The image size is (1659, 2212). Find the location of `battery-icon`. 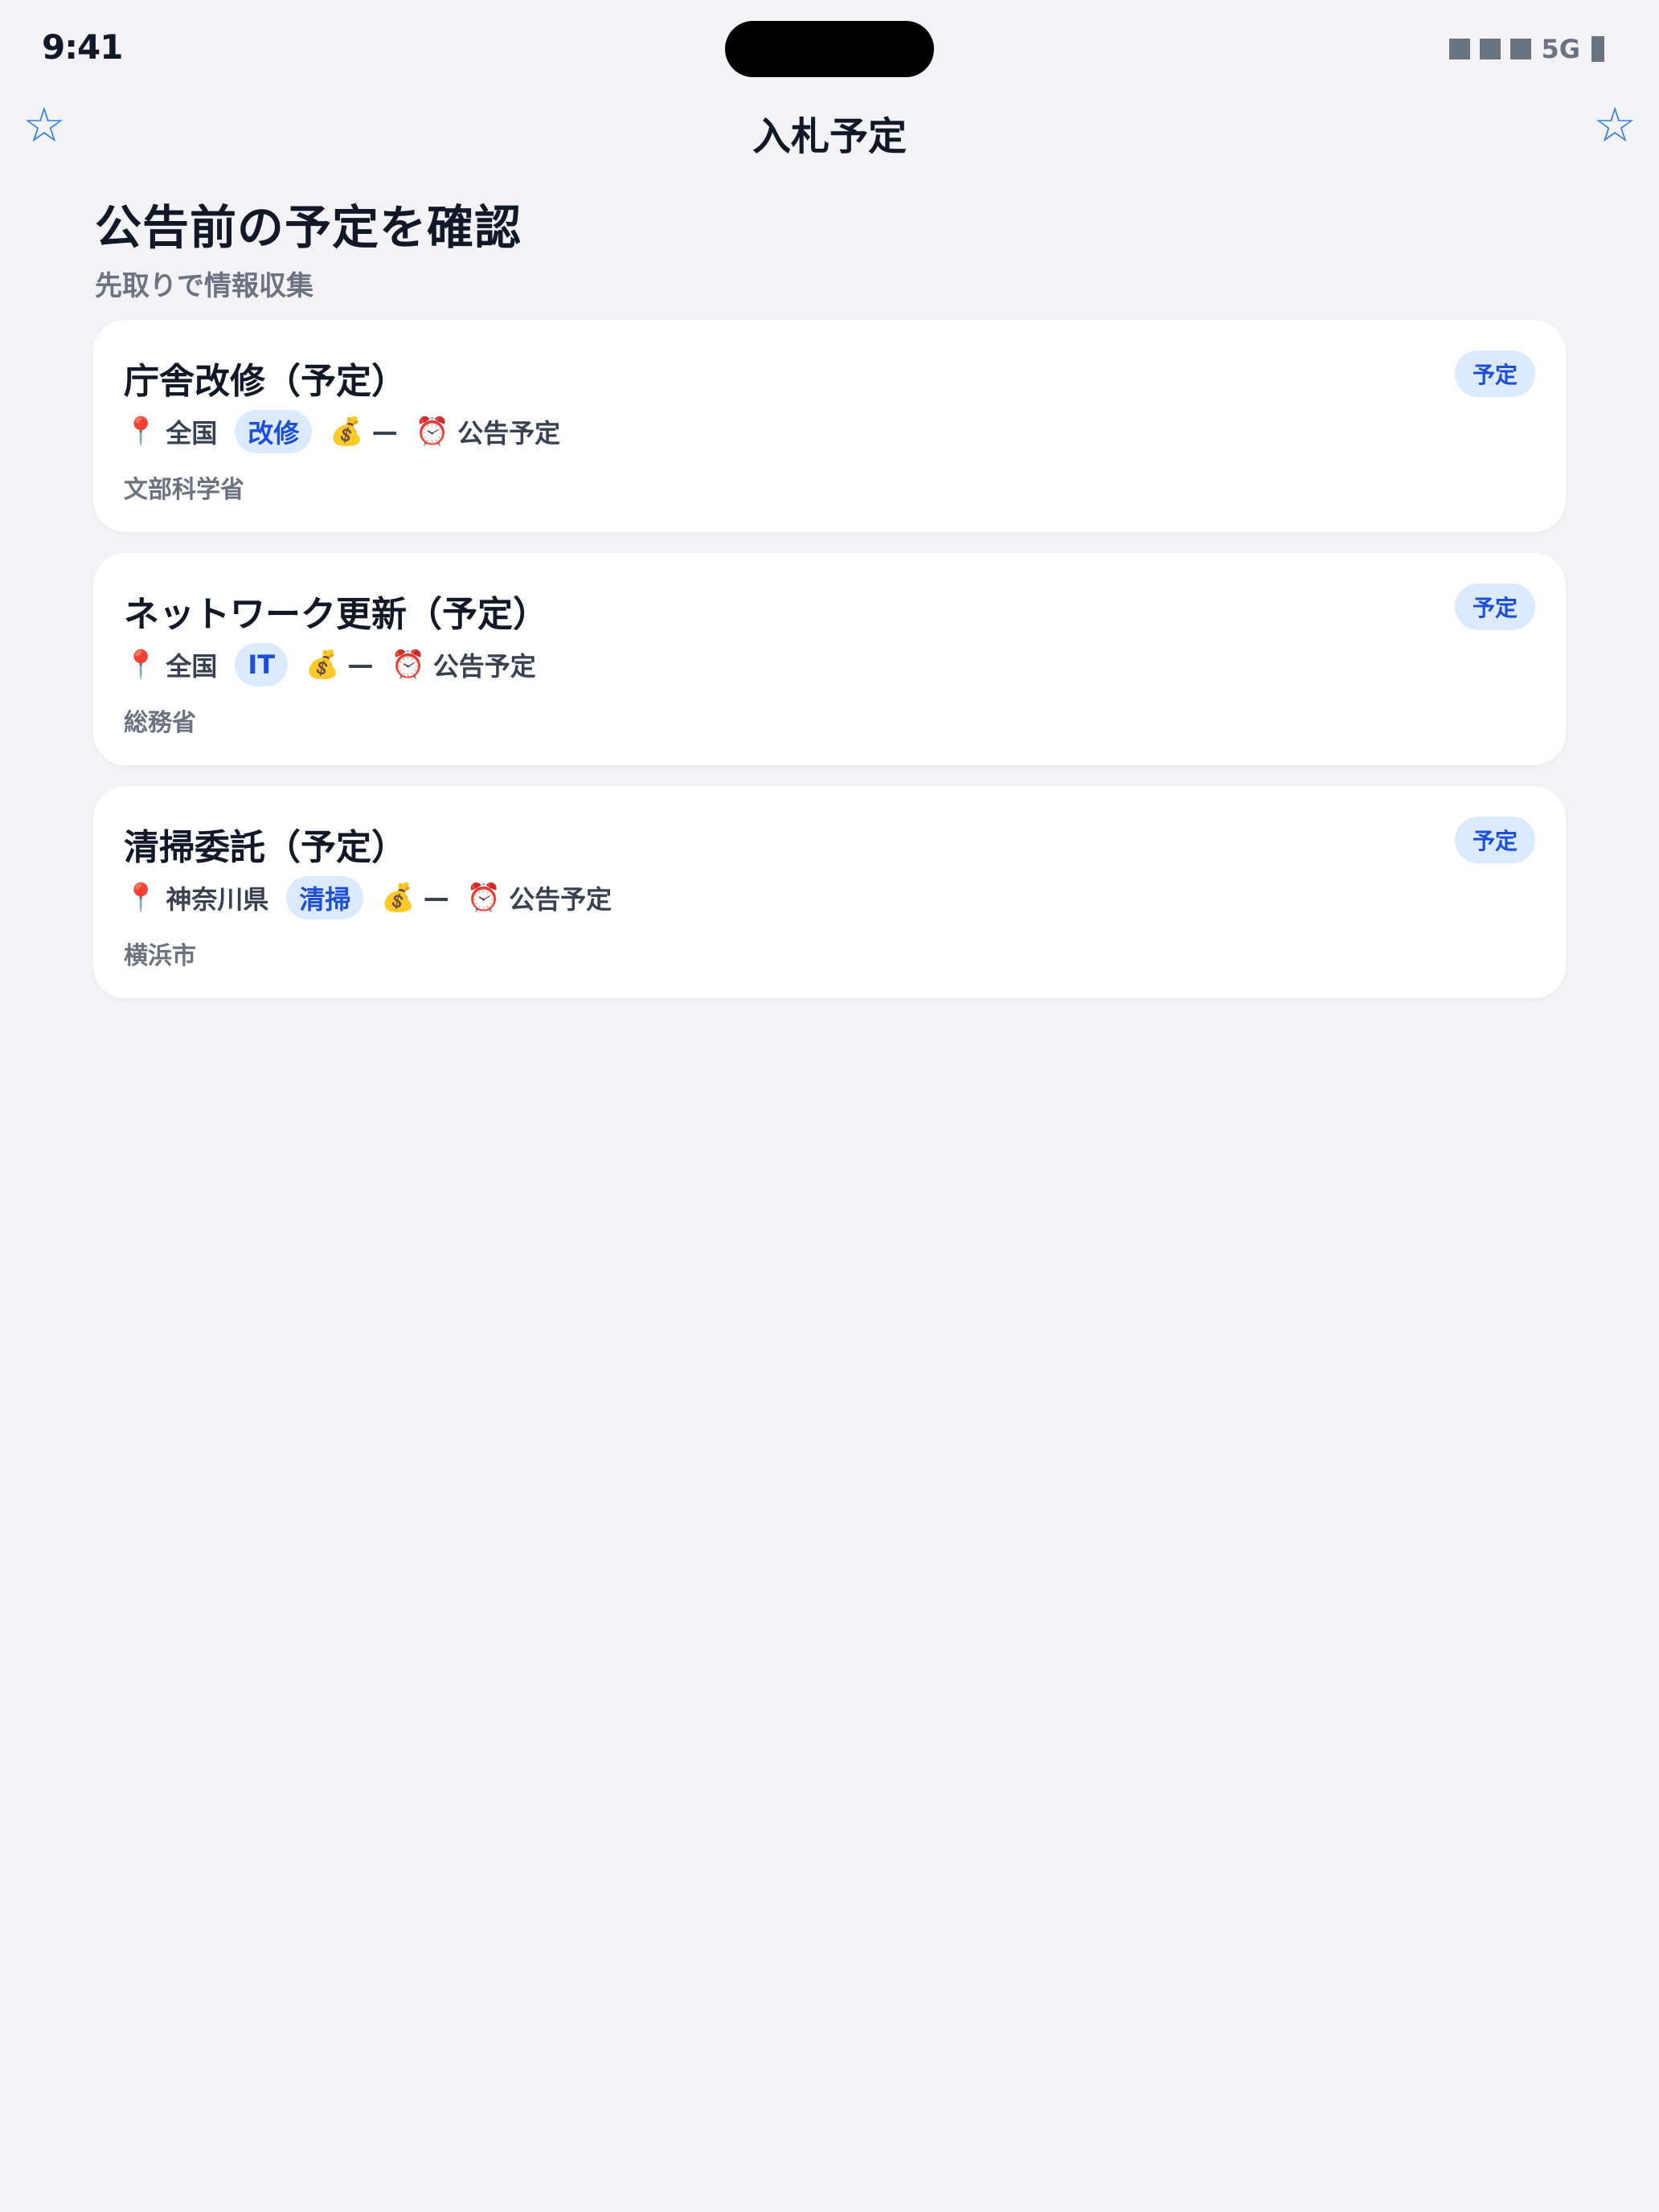

battery-icon is located at coordinates (1597, 49).